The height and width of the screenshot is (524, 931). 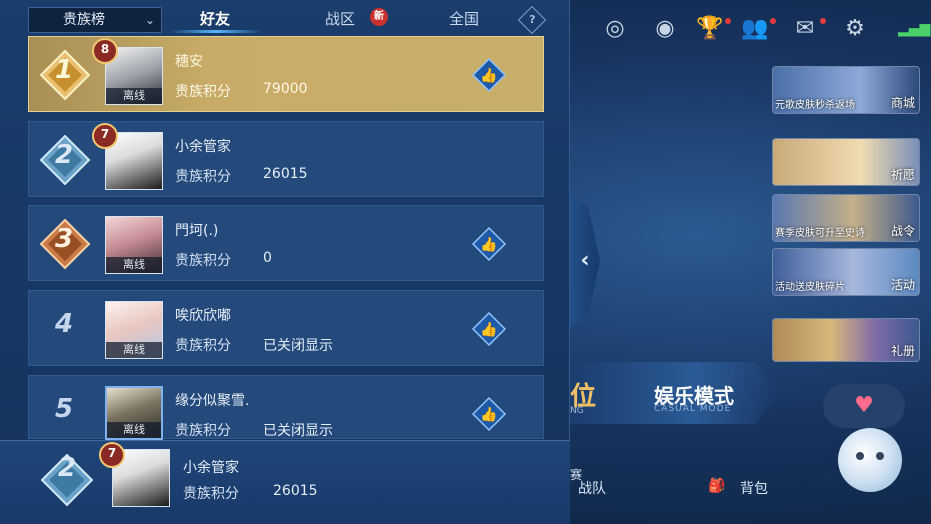 What do you see at coordinates (805, 29) in the screenshot?
I see `mail-icon: ✉` at bounding box center [805, 29].